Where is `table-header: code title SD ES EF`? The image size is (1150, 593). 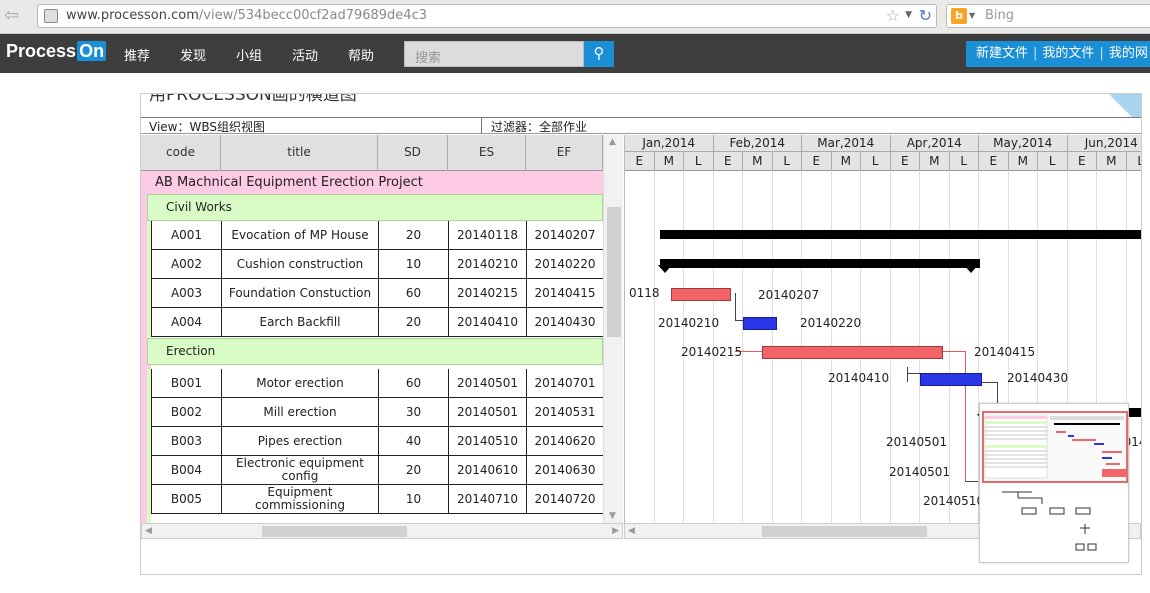
table-header: code title SD ES EF is located at coordinates (372, 153).